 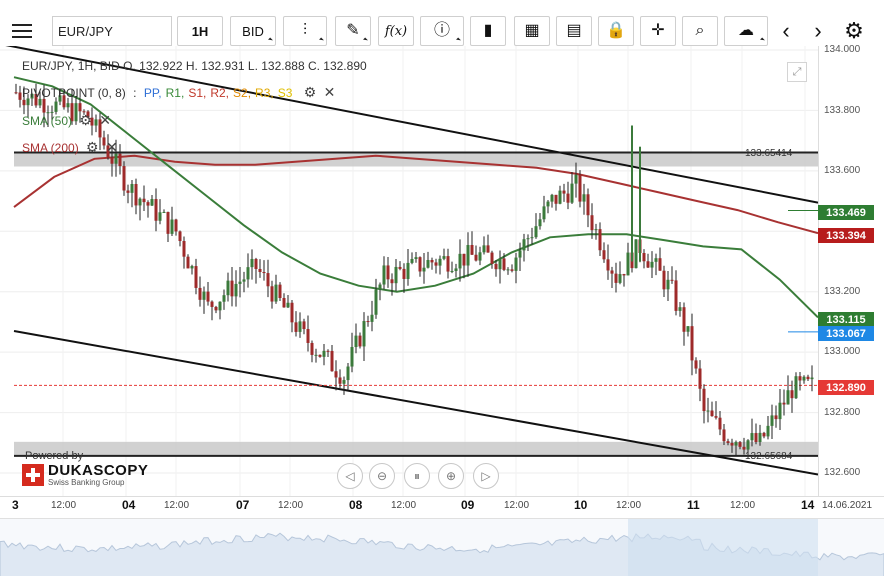 I want to click on pivot-level-6: S3, so click(x=285, y=93).